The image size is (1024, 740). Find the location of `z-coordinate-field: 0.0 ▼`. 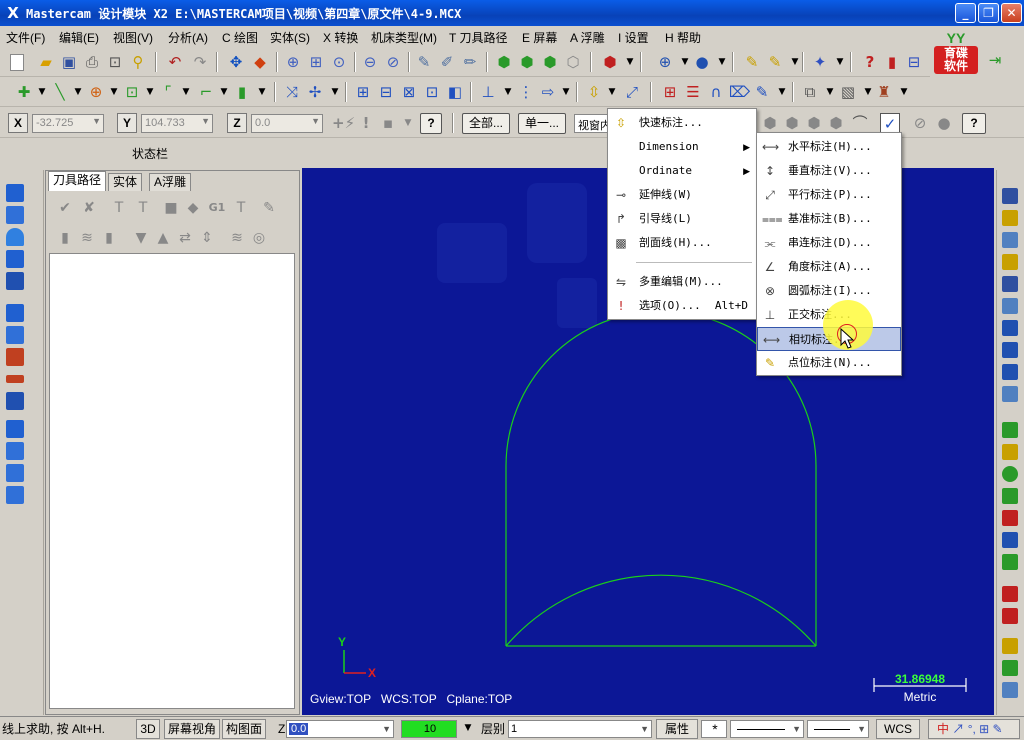

z-coordinate-field: 0.0 ▼ is located at coordinates (287, 123).